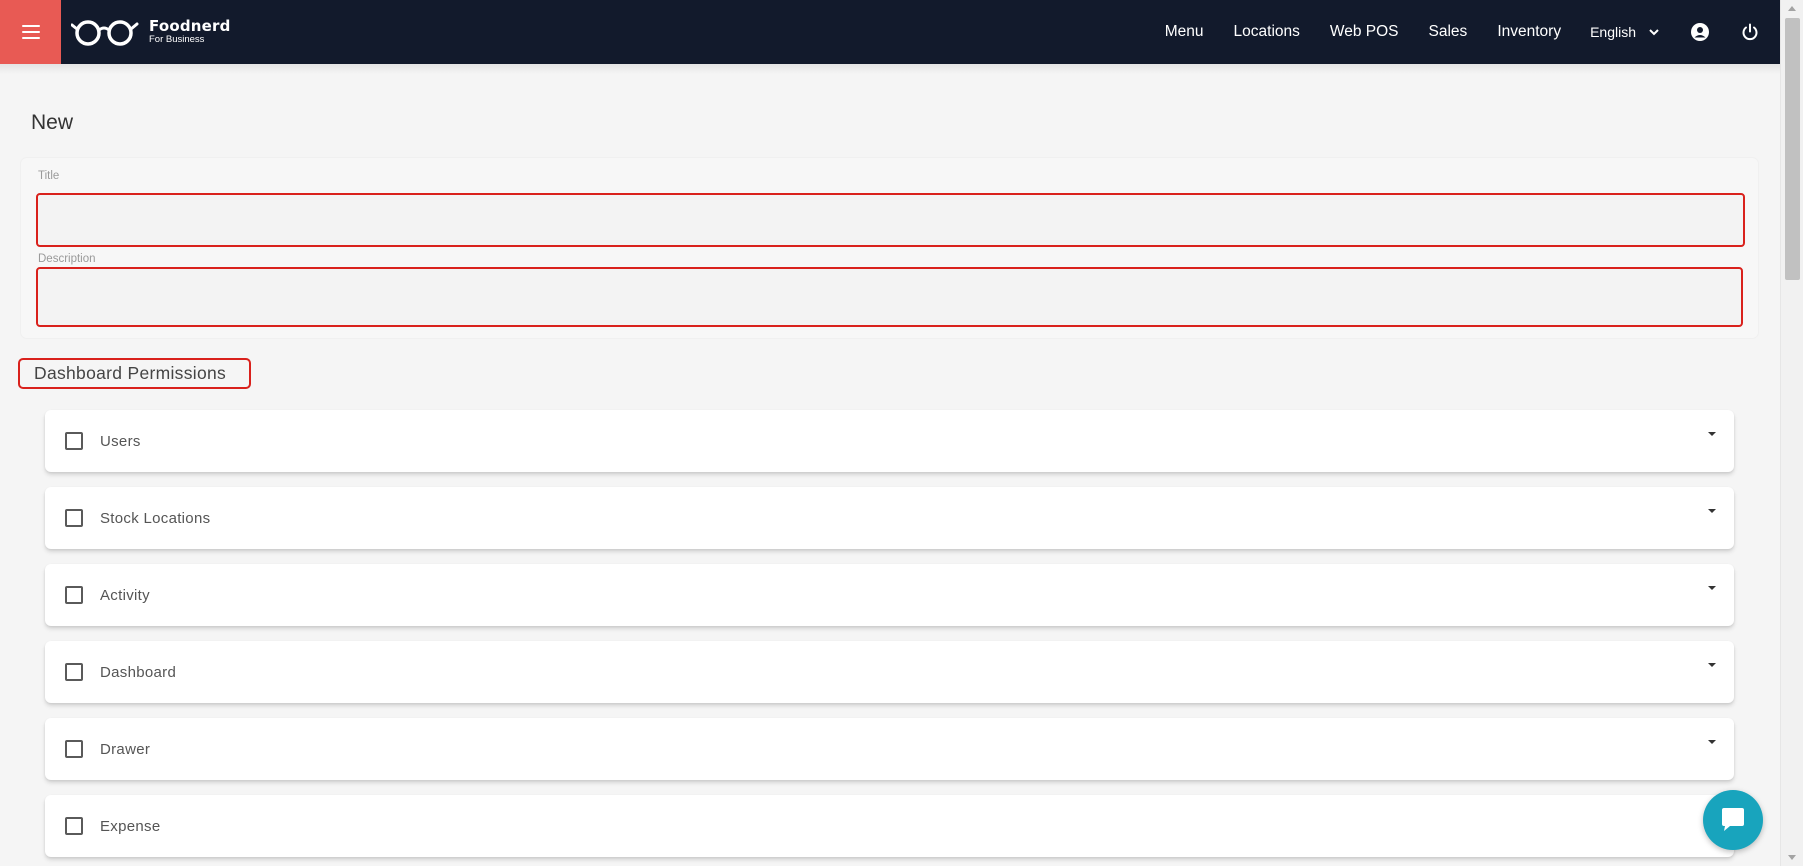  I want to click on permission-item-stock-locations: Stock Locations, so click(889, 518).